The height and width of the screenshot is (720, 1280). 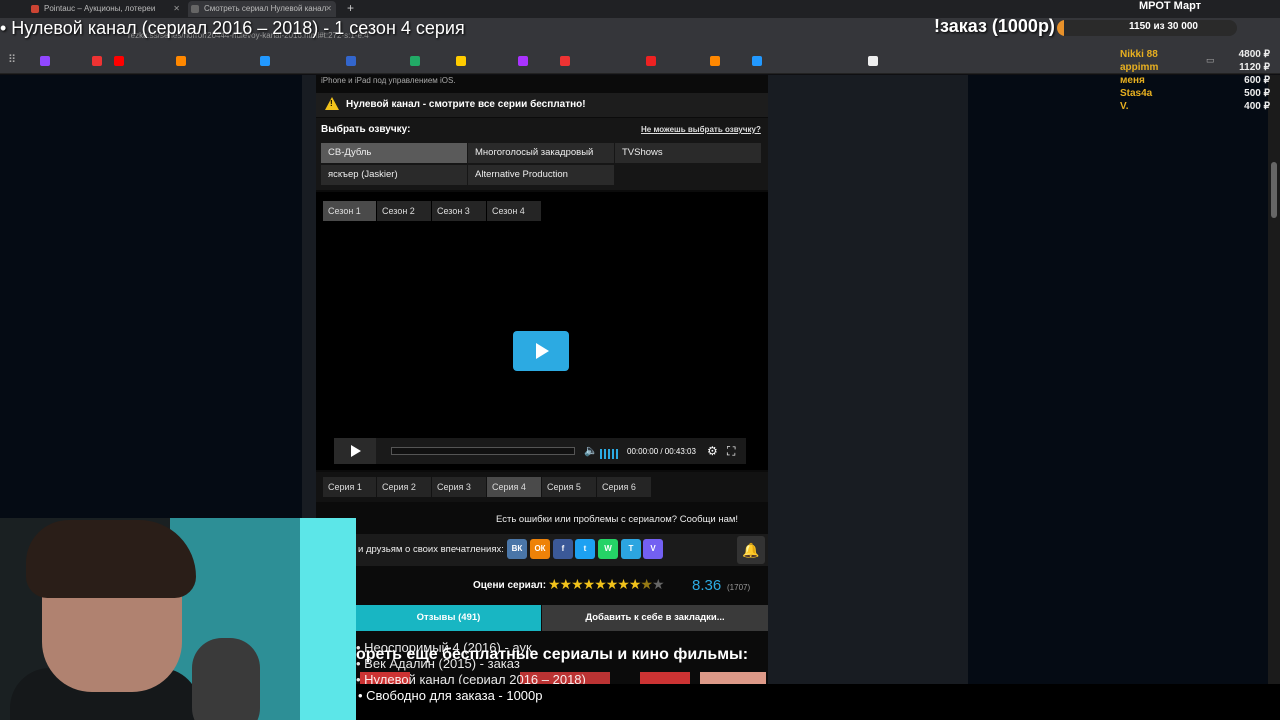 What do you see at coordinates (1139, 54) in the screenshot?
I see `donor-name: Nikki 88` at bounding box center [1139, 54].